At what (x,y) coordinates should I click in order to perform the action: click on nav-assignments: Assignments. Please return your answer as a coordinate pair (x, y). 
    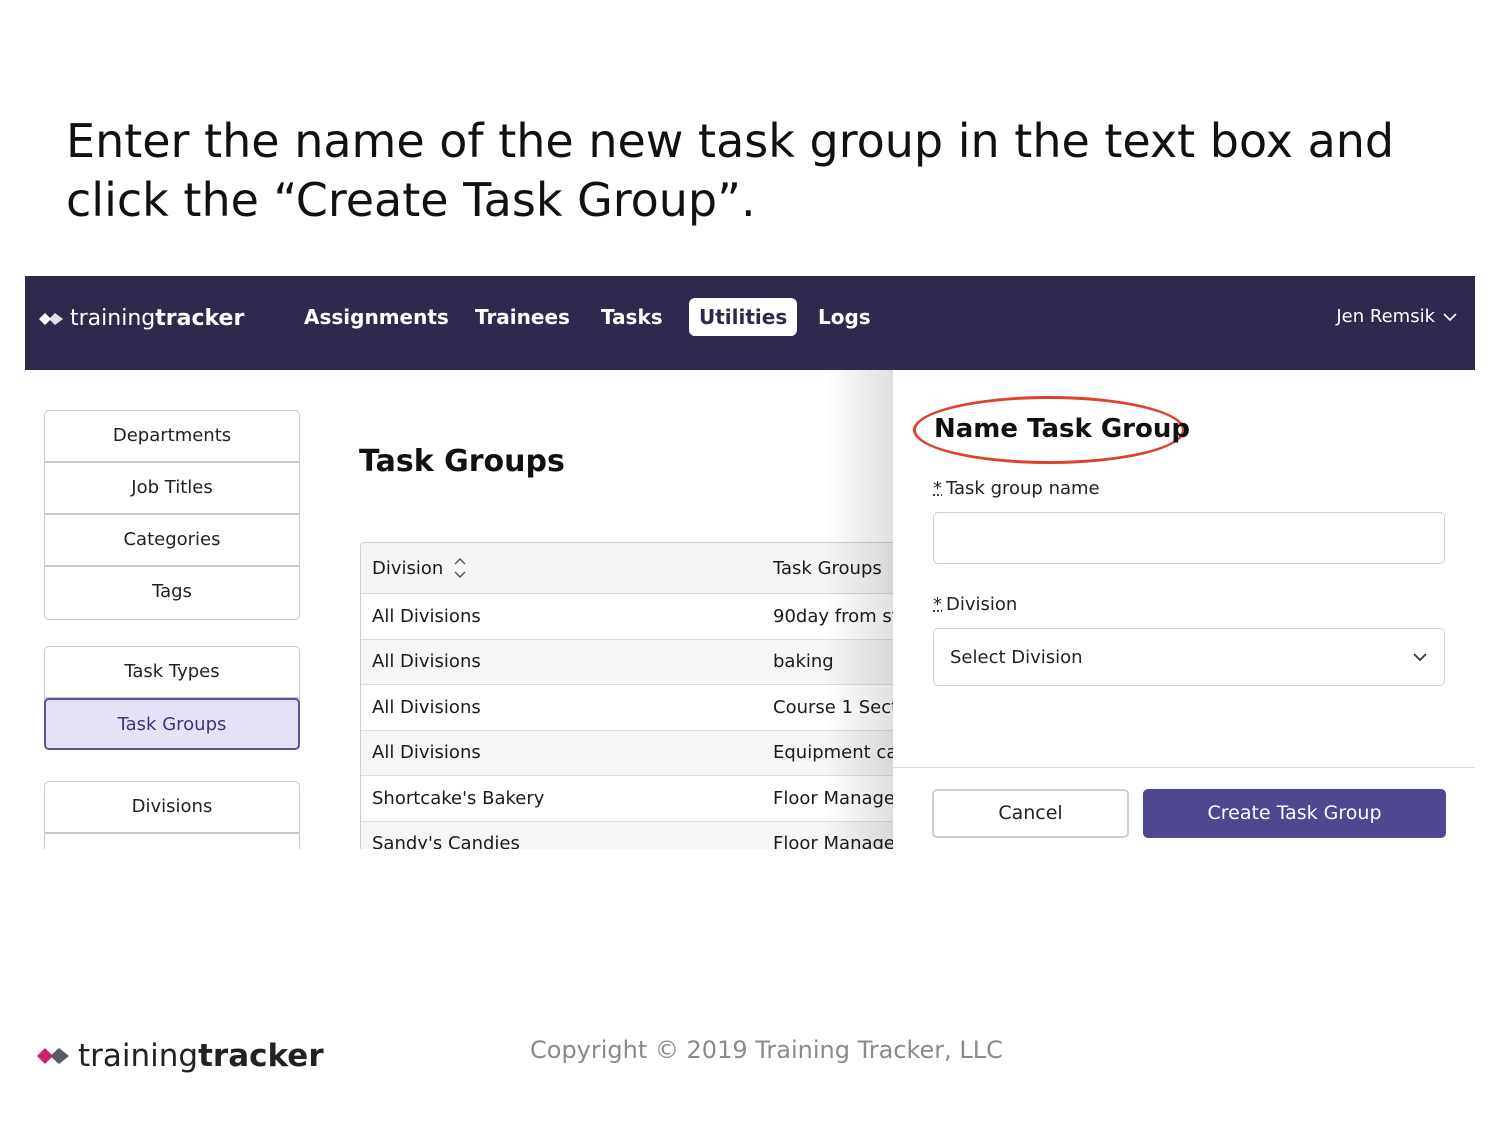
    Looking at the image, I should click on (376, 317).